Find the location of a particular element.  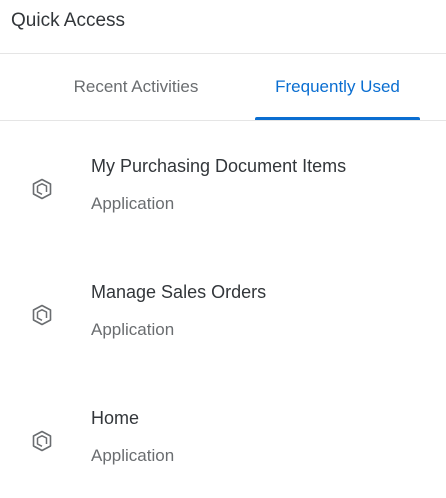

item-title: Manage Sales Orders is located at coordinates (179, 292).